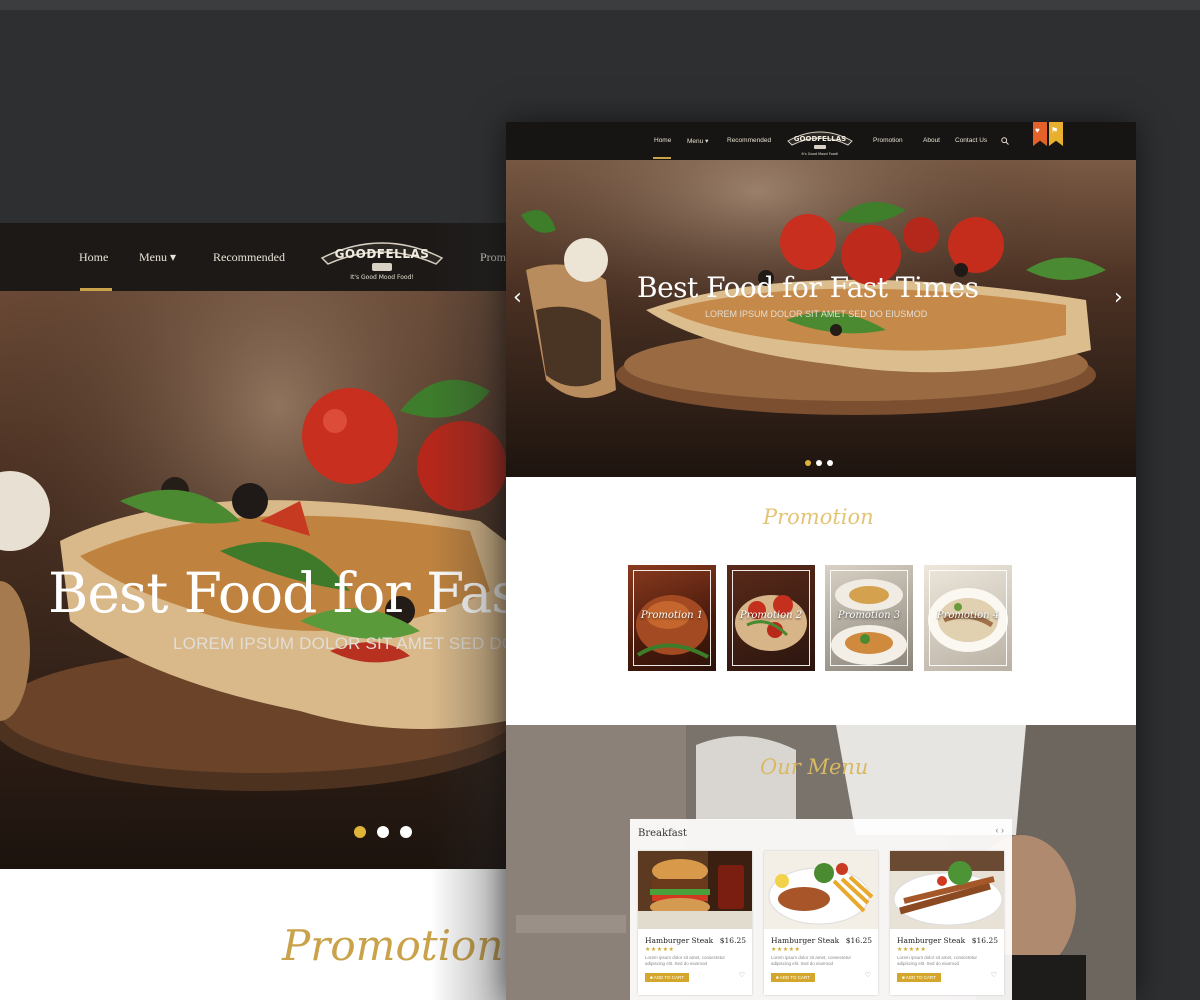 The width and height of the screenshot is (1200, 1000). What do you see at coordinates (517, 297) in the screenshot?
I see `chevron-left-icon: ‹` at bounding box center [517, 297].